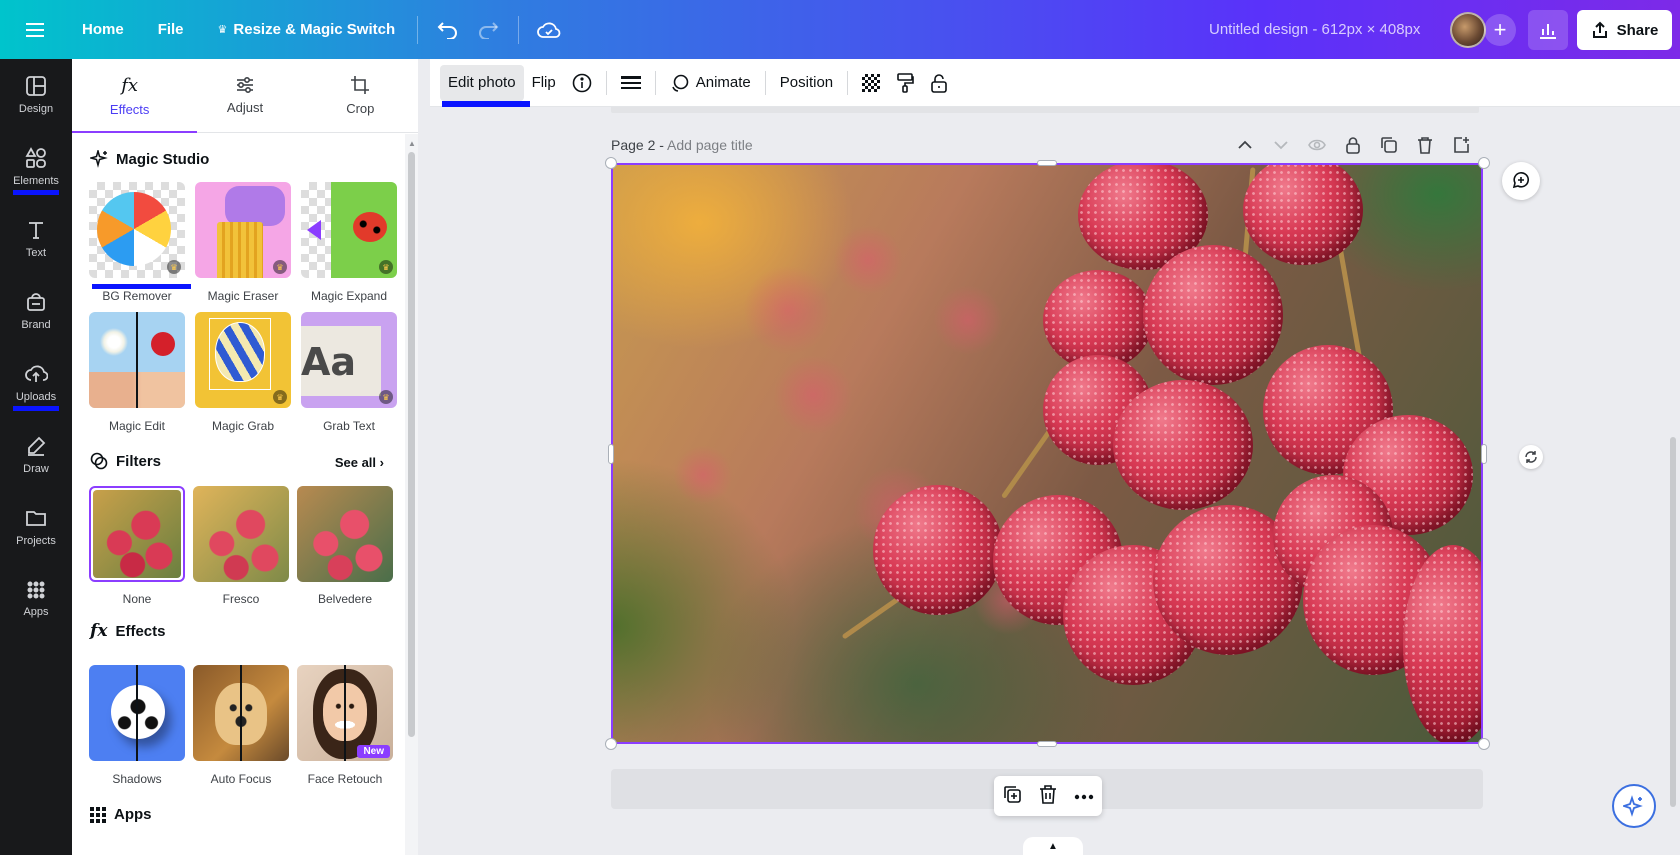 The image size is (1680, 855). What do you see at coordinates (710, 145) in the screenshot?
I see `page-title-input: Add page title` at bounding box center [710, 145].